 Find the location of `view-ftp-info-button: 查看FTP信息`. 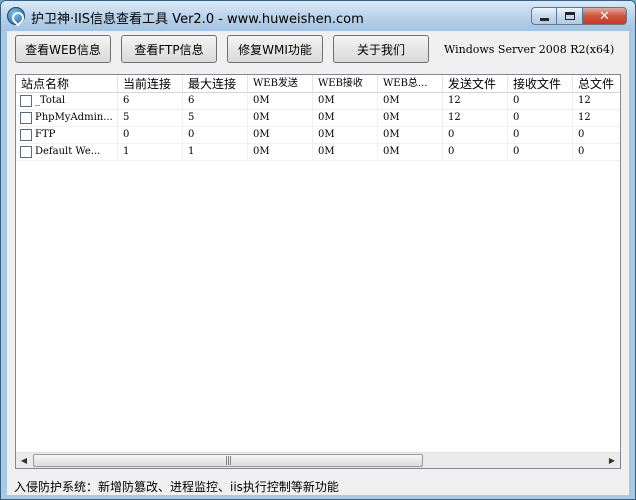

view-ftp-info-button: 查看FTP信息 is located at coordinates (169, 49).